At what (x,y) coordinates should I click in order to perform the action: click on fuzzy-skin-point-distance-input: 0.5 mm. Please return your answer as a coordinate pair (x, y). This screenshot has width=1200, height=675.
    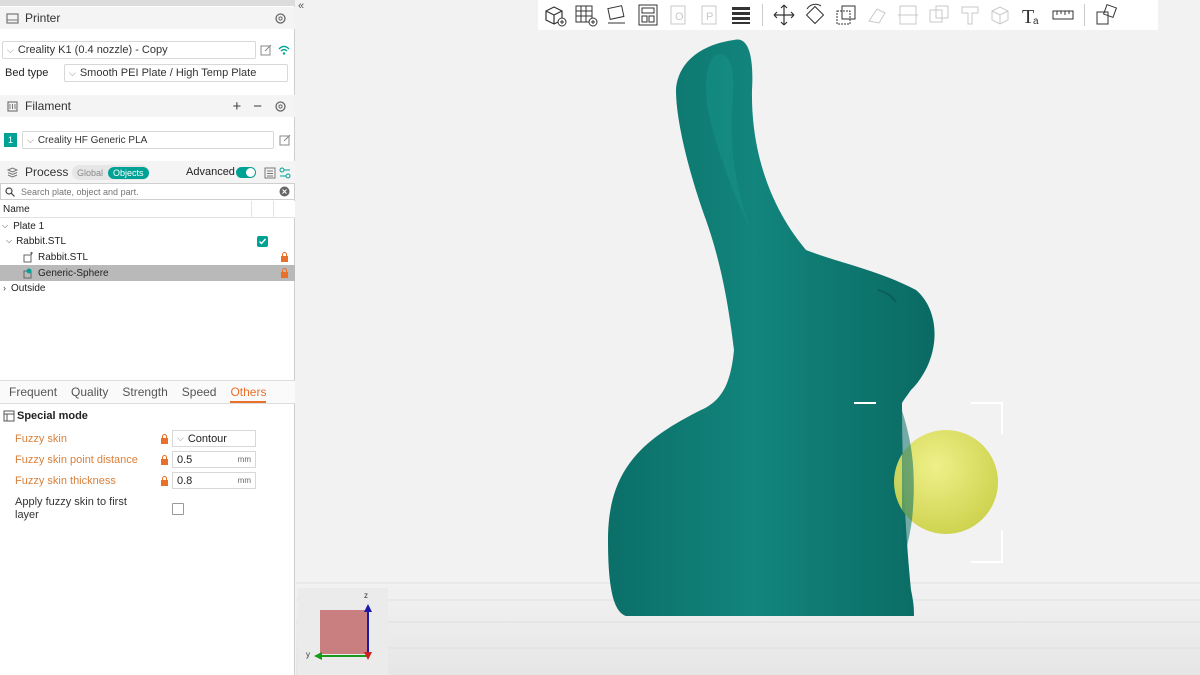
    Looking at the image, I should click on (214, 459).